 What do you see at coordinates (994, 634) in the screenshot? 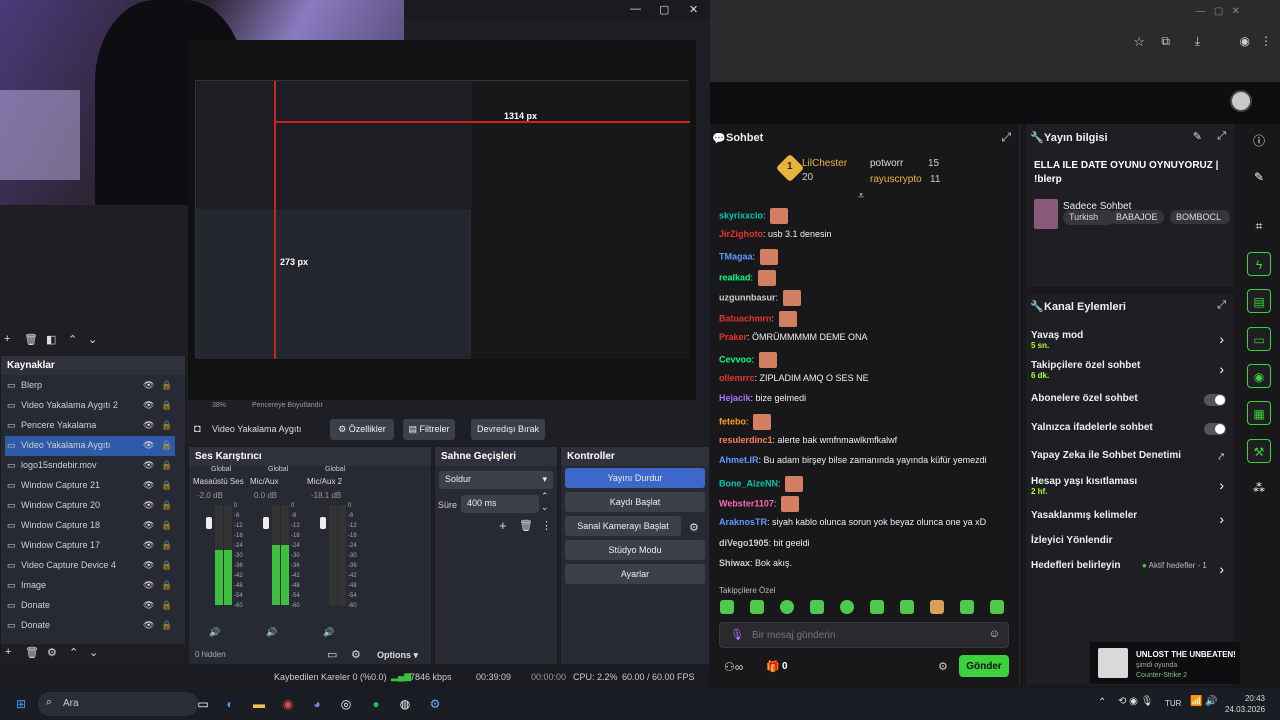
I see `emote-picker-icon: ☺` at bounding box center [994, 634].